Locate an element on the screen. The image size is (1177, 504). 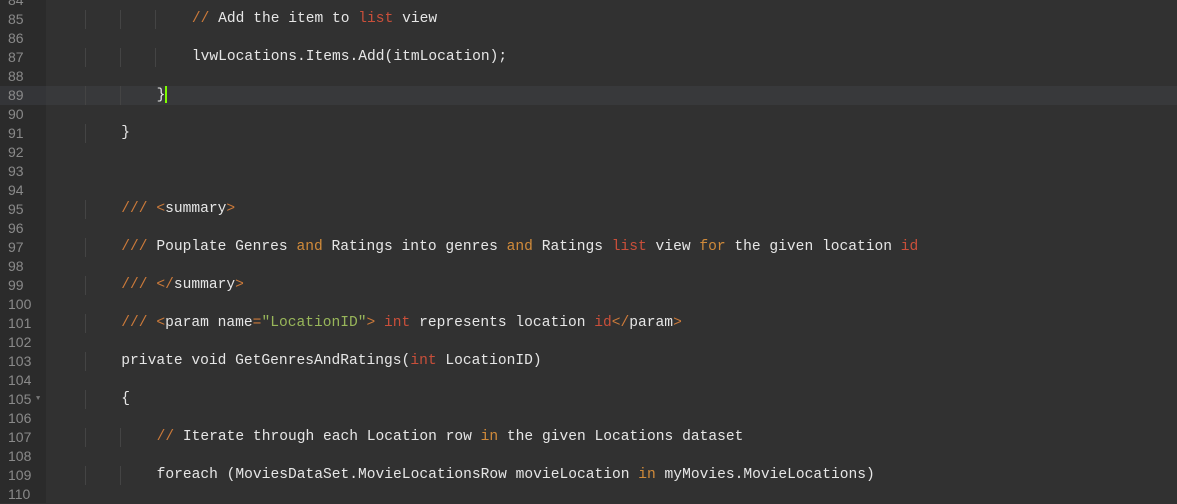
code-line: 86 is located at coordinates (588, 38).